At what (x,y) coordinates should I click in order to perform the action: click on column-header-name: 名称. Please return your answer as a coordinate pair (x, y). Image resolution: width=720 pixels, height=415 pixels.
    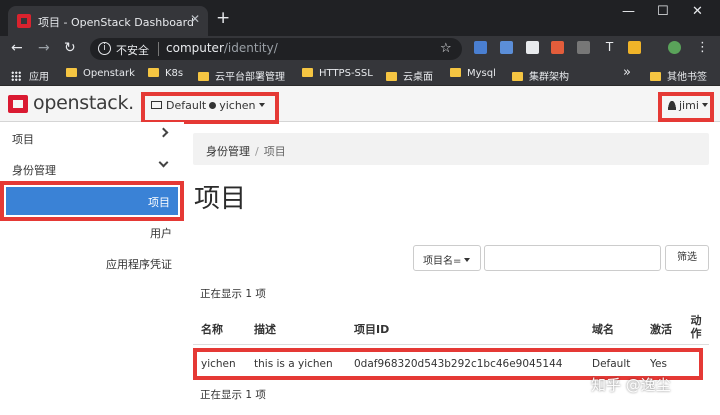
    Looking at the image, I should click on (212, 329).